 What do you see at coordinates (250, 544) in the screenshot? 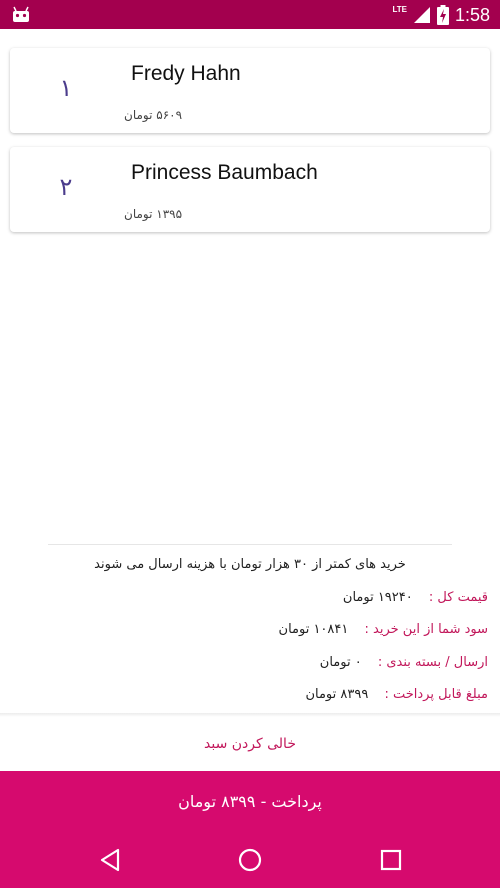
I see `summary-divider` at bounding box center [250, 544].